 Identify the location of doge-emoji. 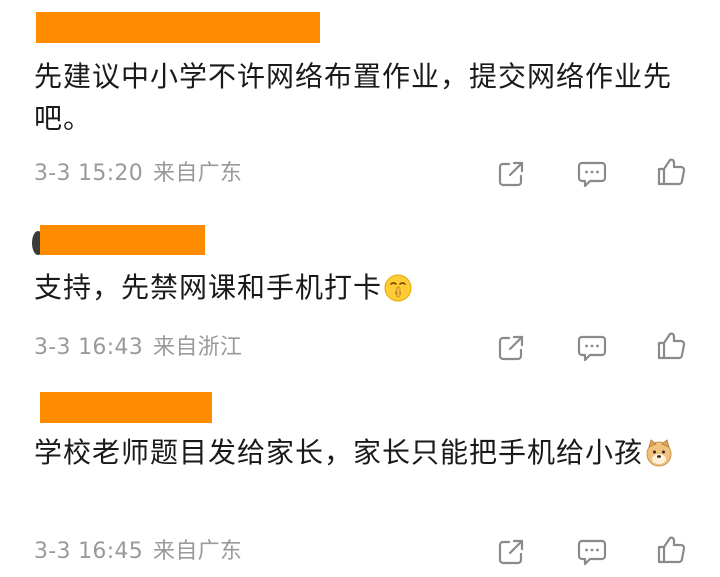
(659, 453).